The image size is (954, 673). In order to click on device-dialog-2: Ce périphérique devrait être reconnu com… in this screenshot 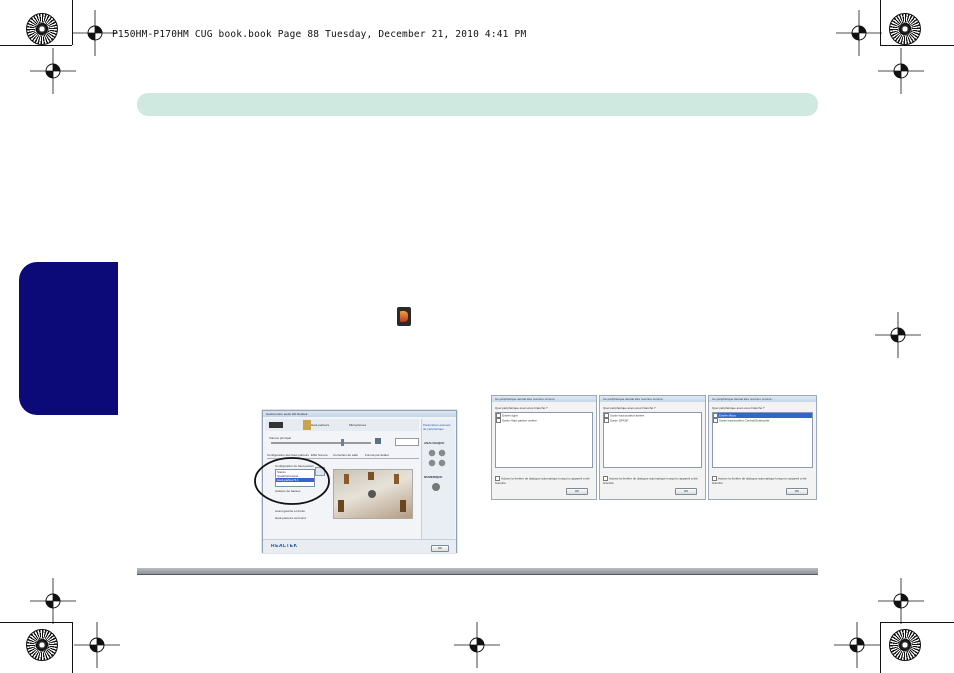, I will do `click(652, 447)`.